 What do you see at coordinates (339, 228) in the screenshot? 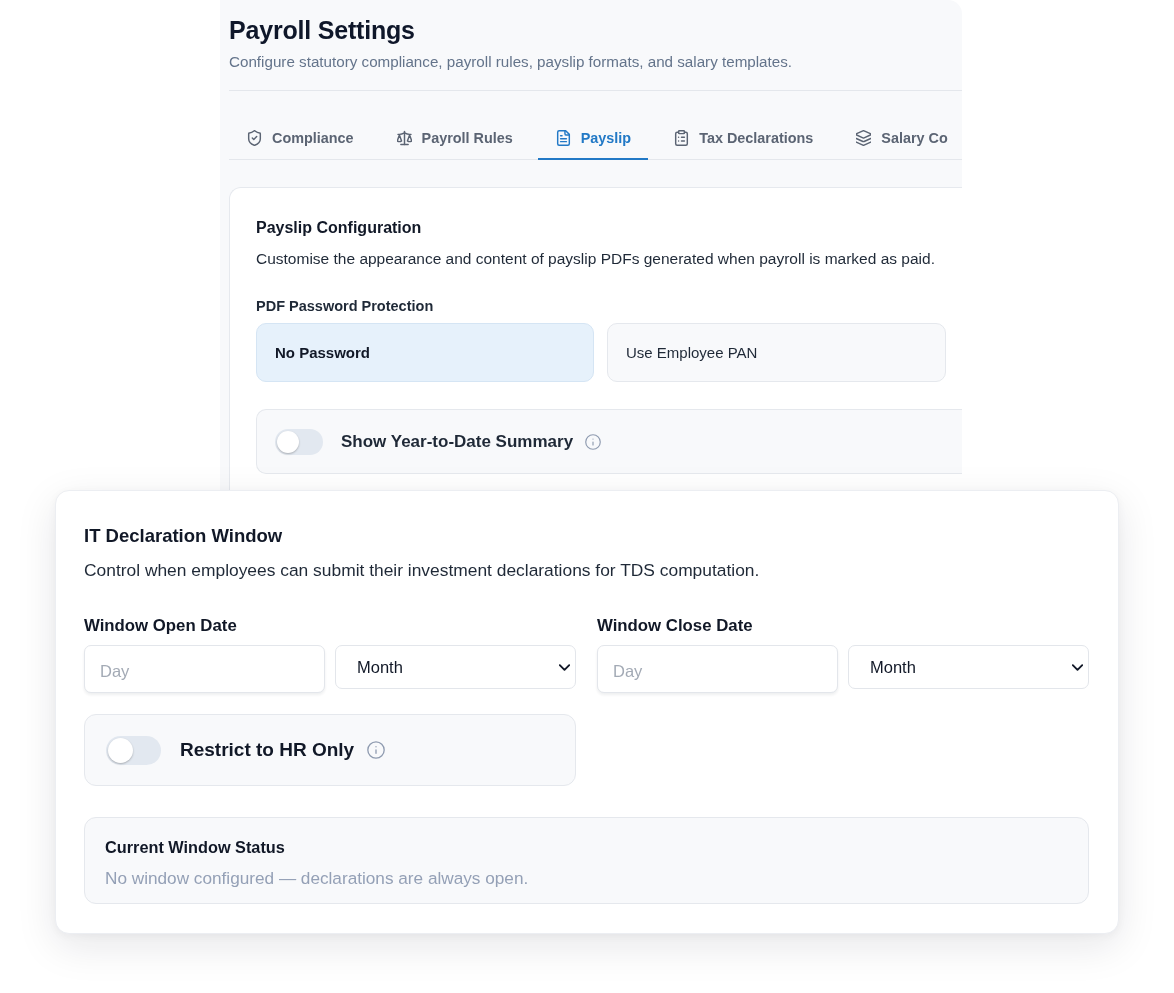
I see `section-title: Payslip Configuration` at bounding box center [339, 228].